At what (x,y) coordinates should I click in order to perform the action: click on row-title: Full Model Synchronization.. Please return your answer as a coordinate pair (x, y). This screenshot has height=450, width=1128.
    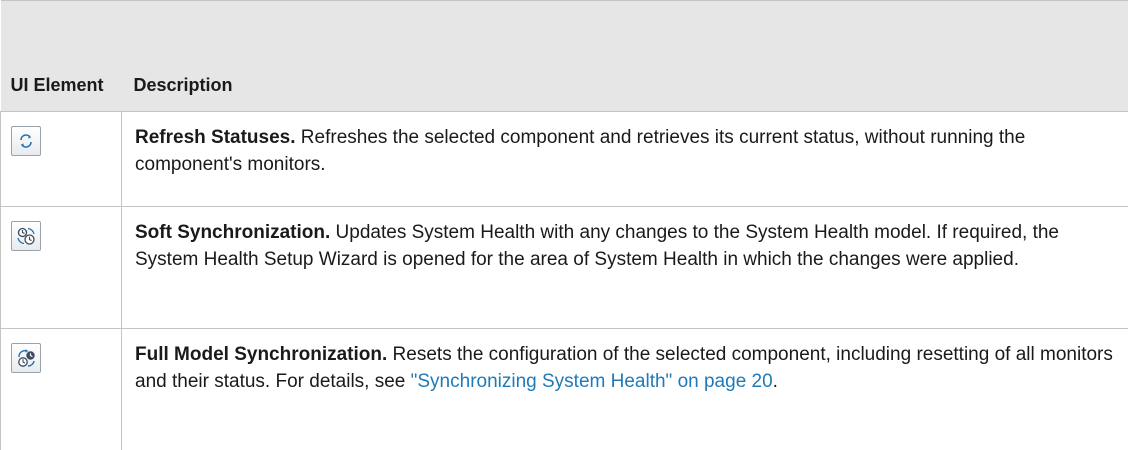
    Looking at the image, I should click on (261, 354).